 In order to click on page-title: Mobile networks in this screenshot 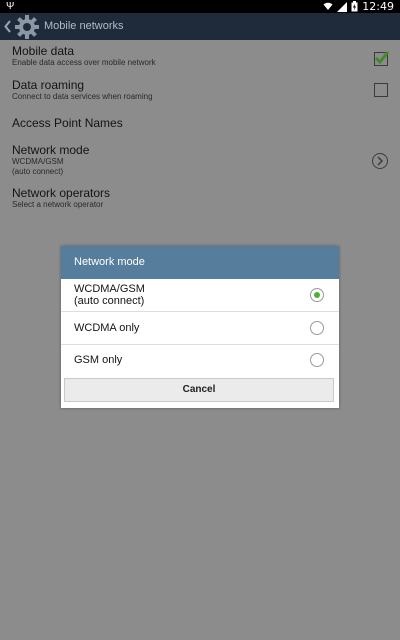, I will do `click(84, 26)`.